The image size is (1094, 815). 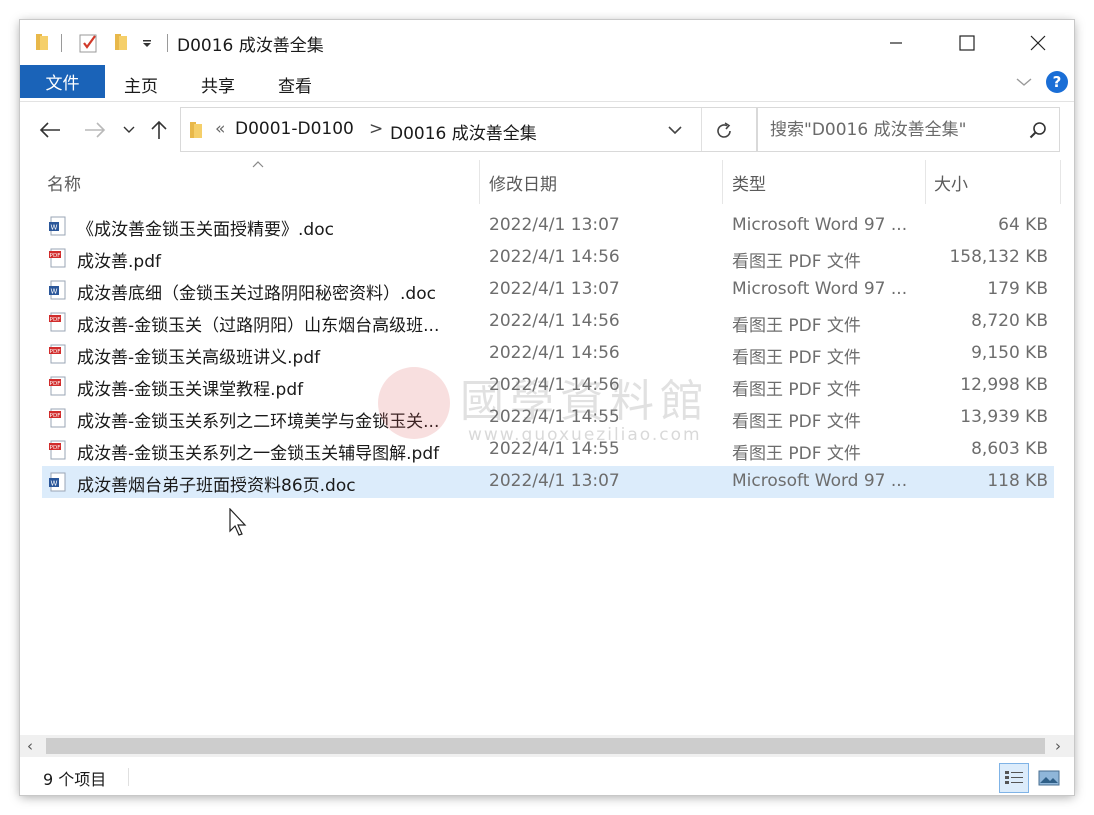 I want to click on help-button: ?, so click(x=1057, y=82).